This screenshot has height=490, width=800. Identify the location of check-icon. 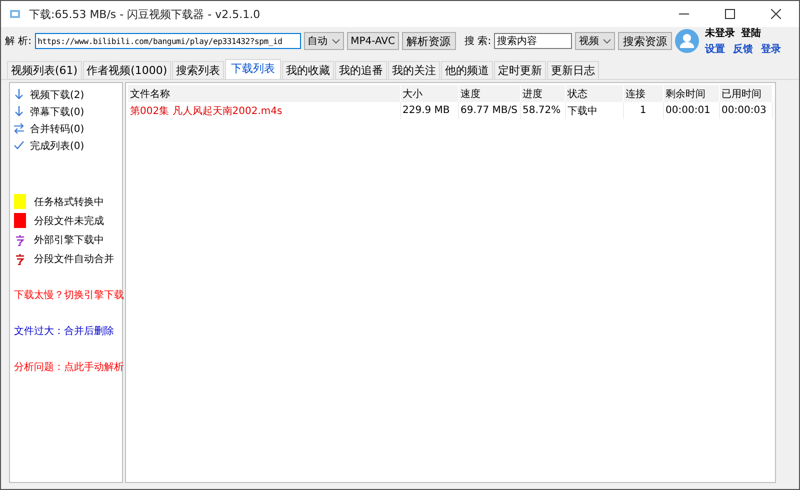
(19, 145).